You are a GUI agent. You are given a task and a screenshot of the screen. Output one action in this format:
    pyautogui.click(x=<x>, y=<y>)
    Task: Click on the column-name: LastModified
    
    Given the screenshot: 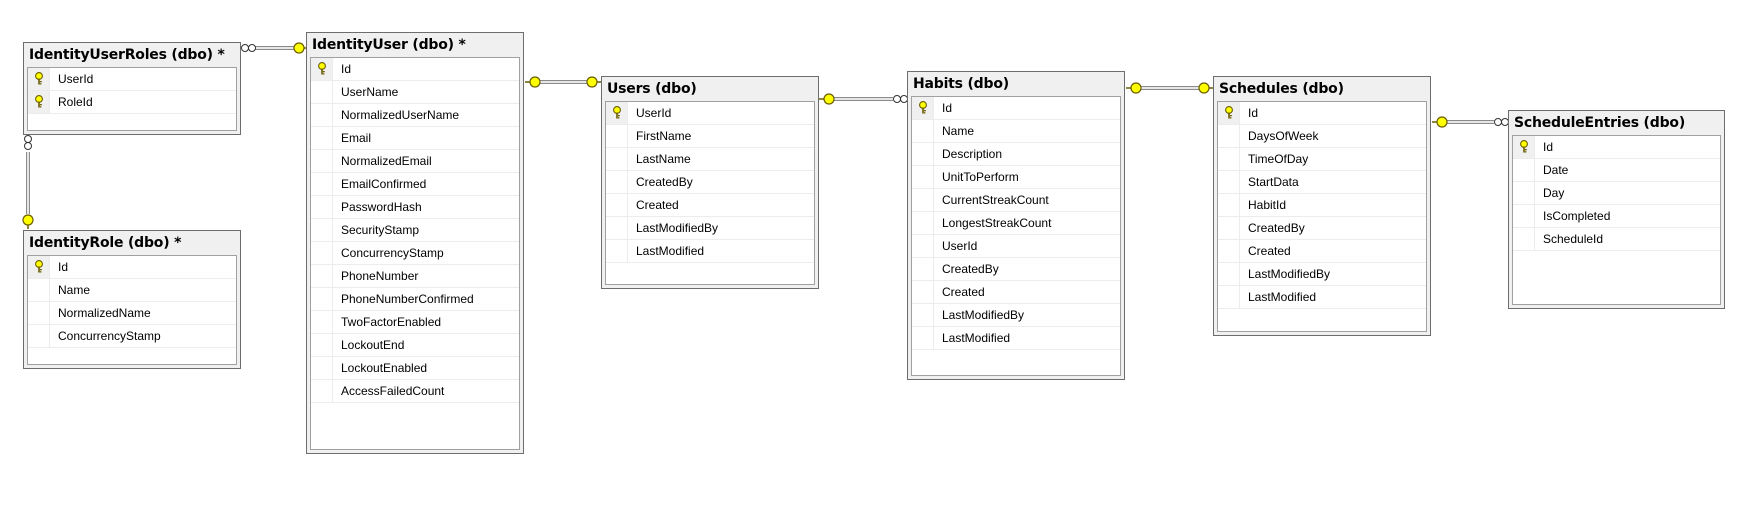 What is the action you would take?
    pyautogui.click(x=1282, y=297)
    